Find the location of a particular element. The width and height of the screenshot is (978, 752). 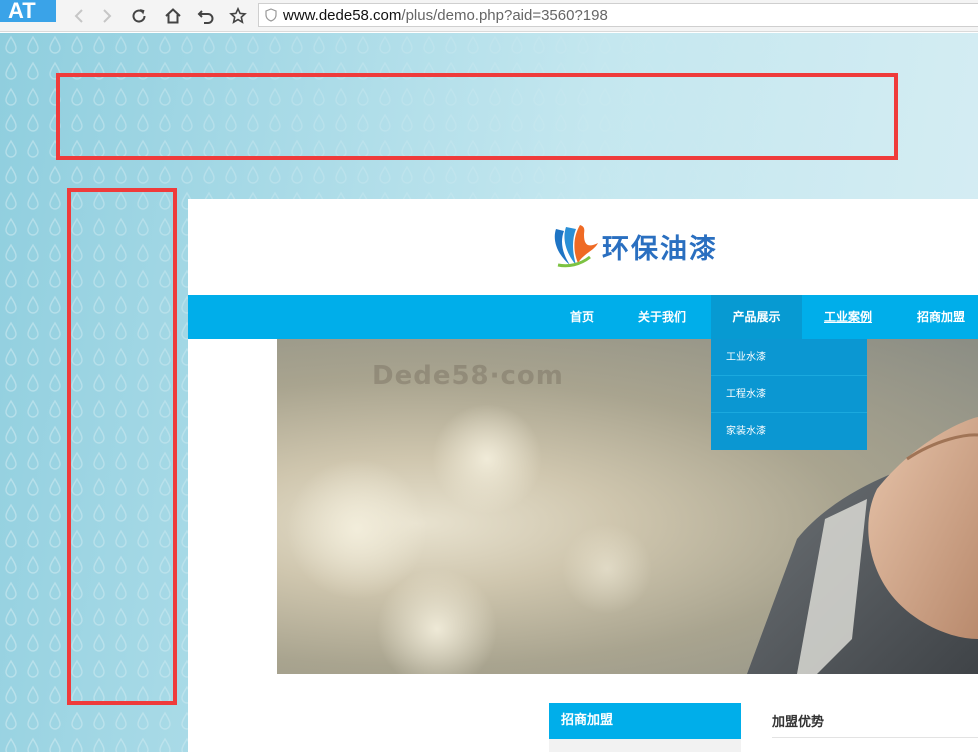

annotation-rectangle-top is located at coordinates (477, 116).